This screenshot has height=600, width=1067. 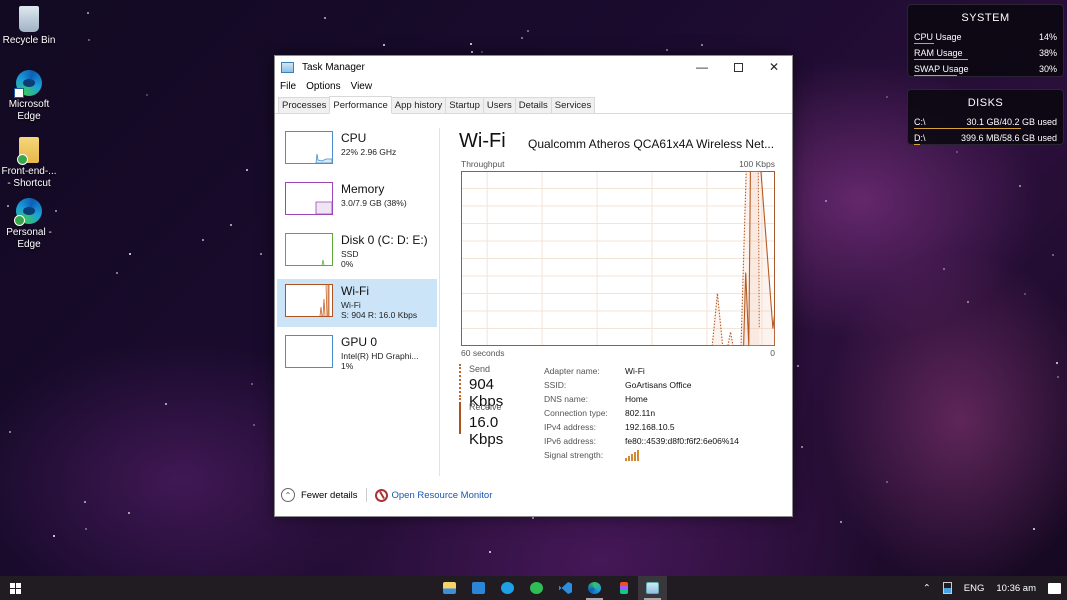 What do you see at coordinates (1054, 588) in the screenshot?
I see `notifications-icon` at bounding box center [1054, 588].